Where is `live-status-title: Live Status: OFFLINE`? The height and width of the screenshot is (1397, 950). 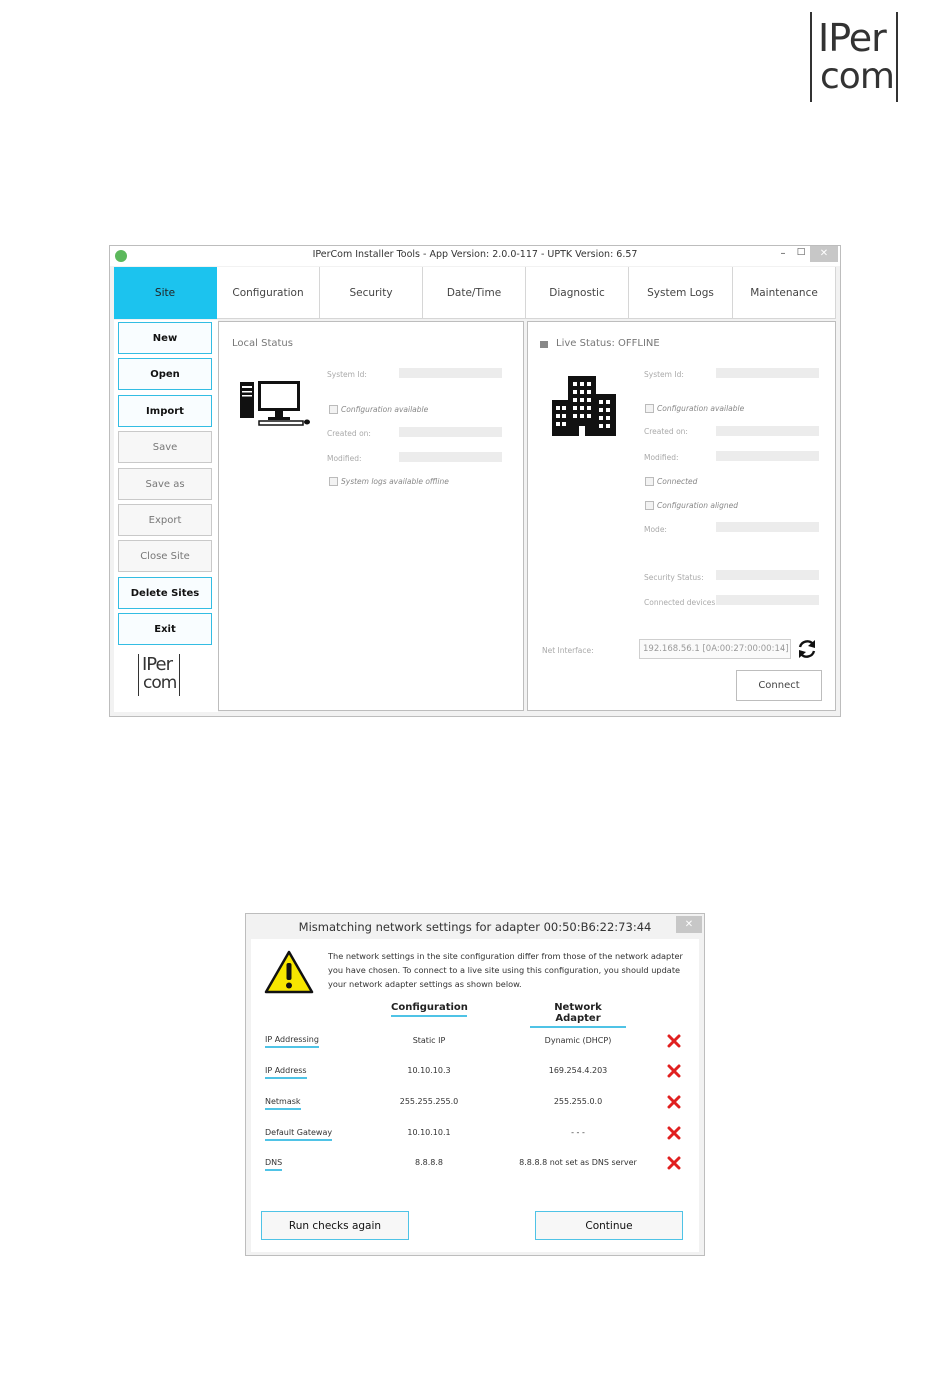
live-status-title: Live Status: OFFLINE is located at coordinates (608, 343).